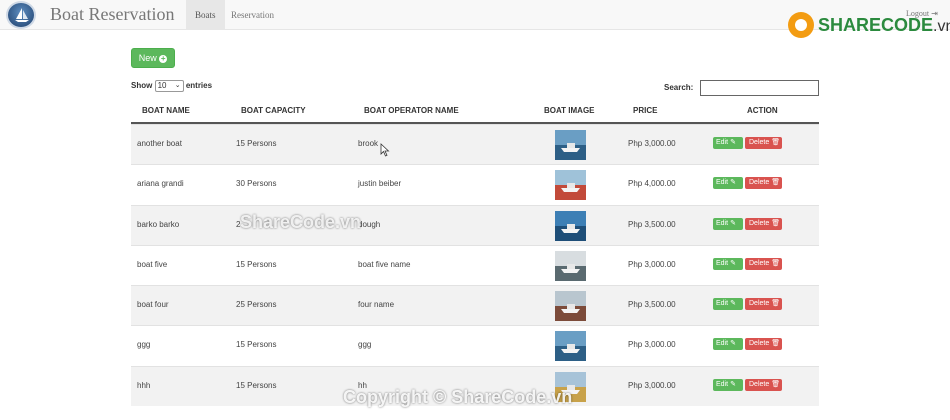 This screenshot has width=950, height=420. I want to click on entries-selected-value: 10, so click(162, 85).